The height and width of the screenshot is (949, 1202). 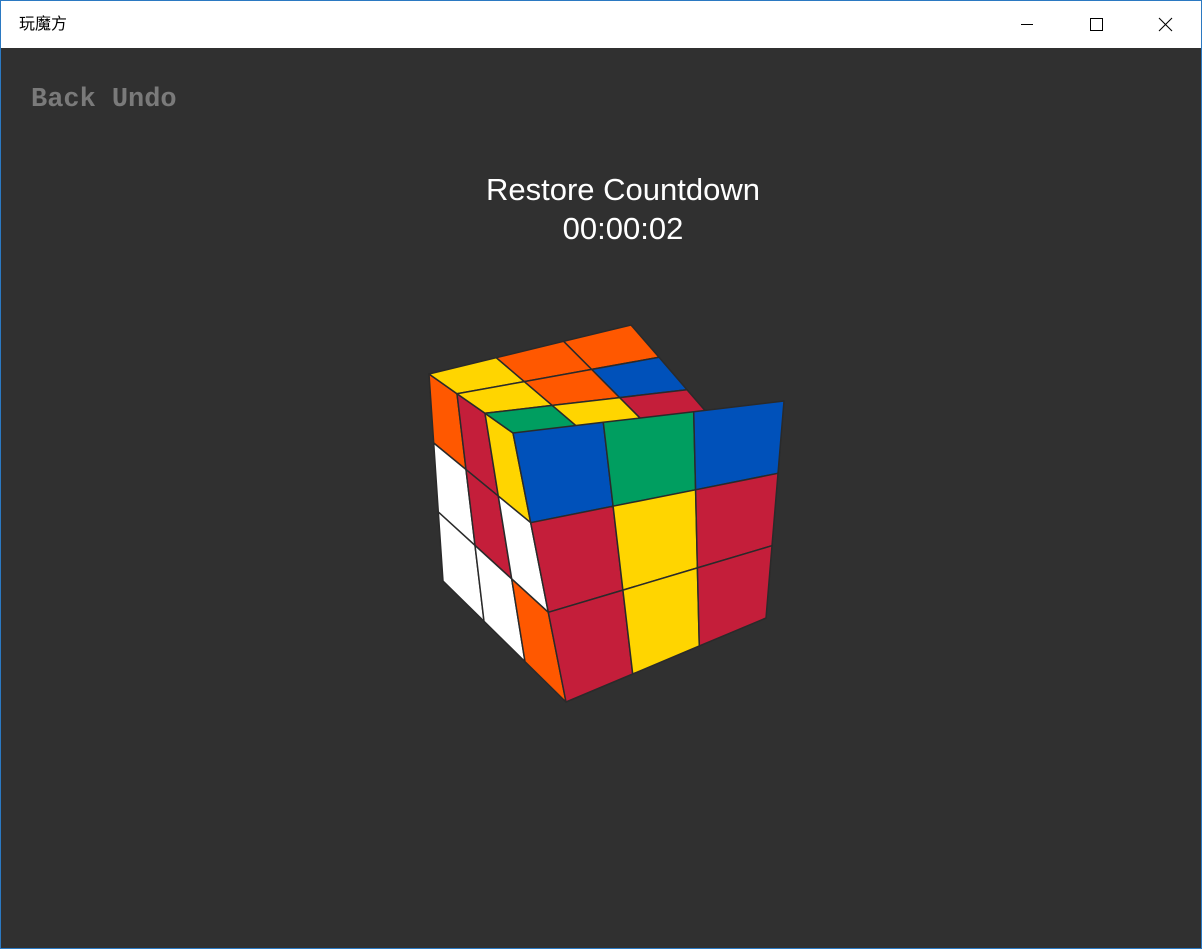 I want to click on window-title: 玩魔方, so click(x=43, y=23).